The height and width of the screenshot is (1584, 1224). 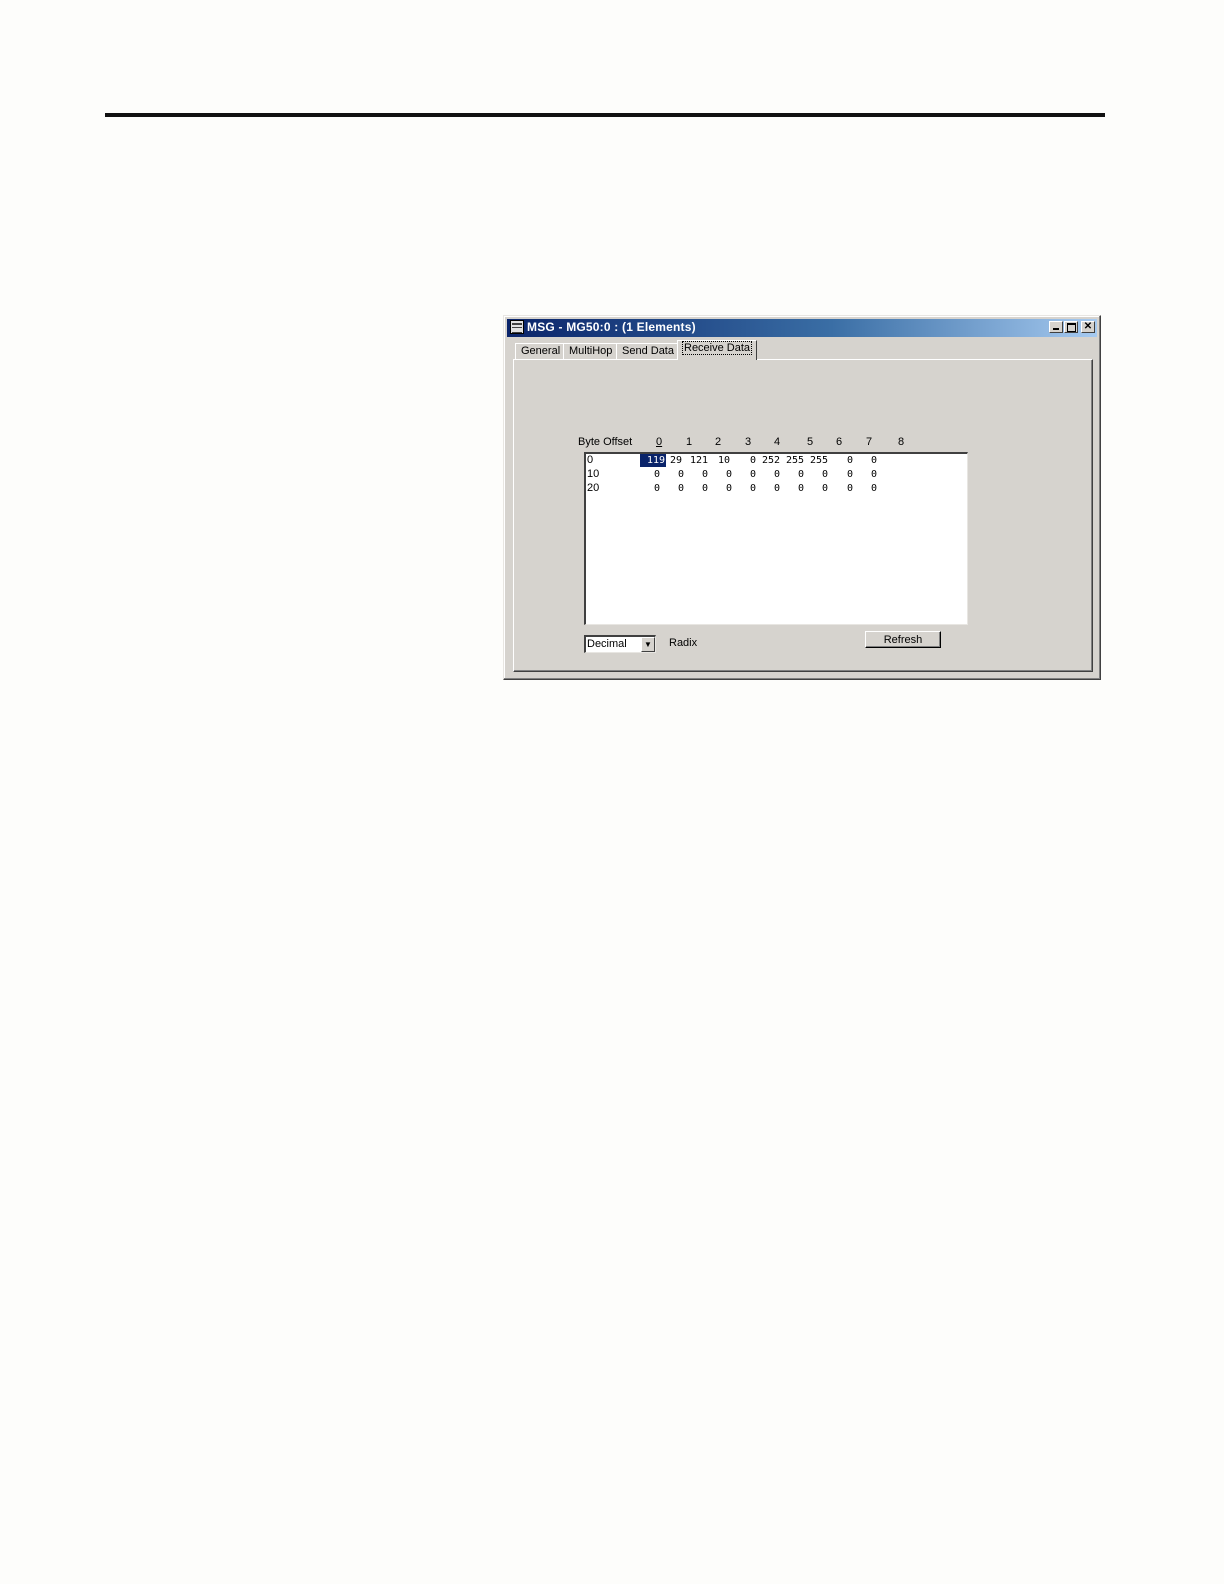 I want to click on title-bar: MSG - MG50:0 : (1 Elements) ✕, so click(x=802, y=328).